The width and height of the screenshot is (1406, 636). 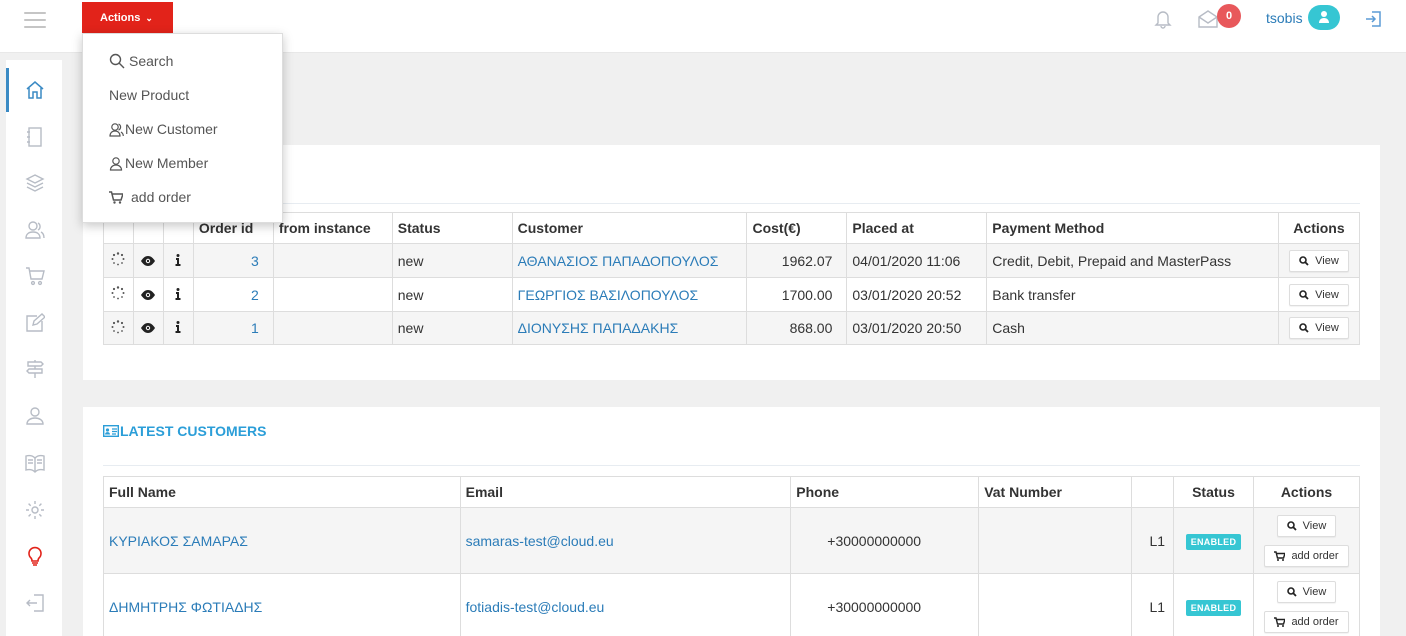 I want to click on avatar, so click(x=1324, y=17).